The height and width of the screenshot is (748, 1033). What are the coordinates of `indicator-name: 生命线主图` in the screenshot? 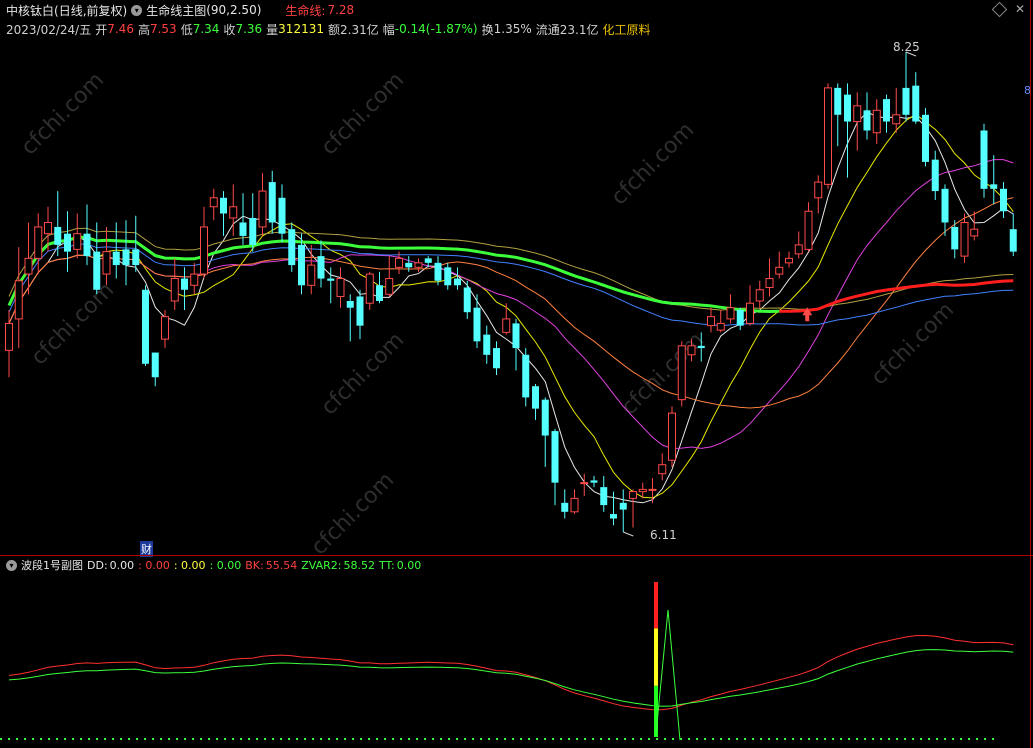 It's located at (176, 10).